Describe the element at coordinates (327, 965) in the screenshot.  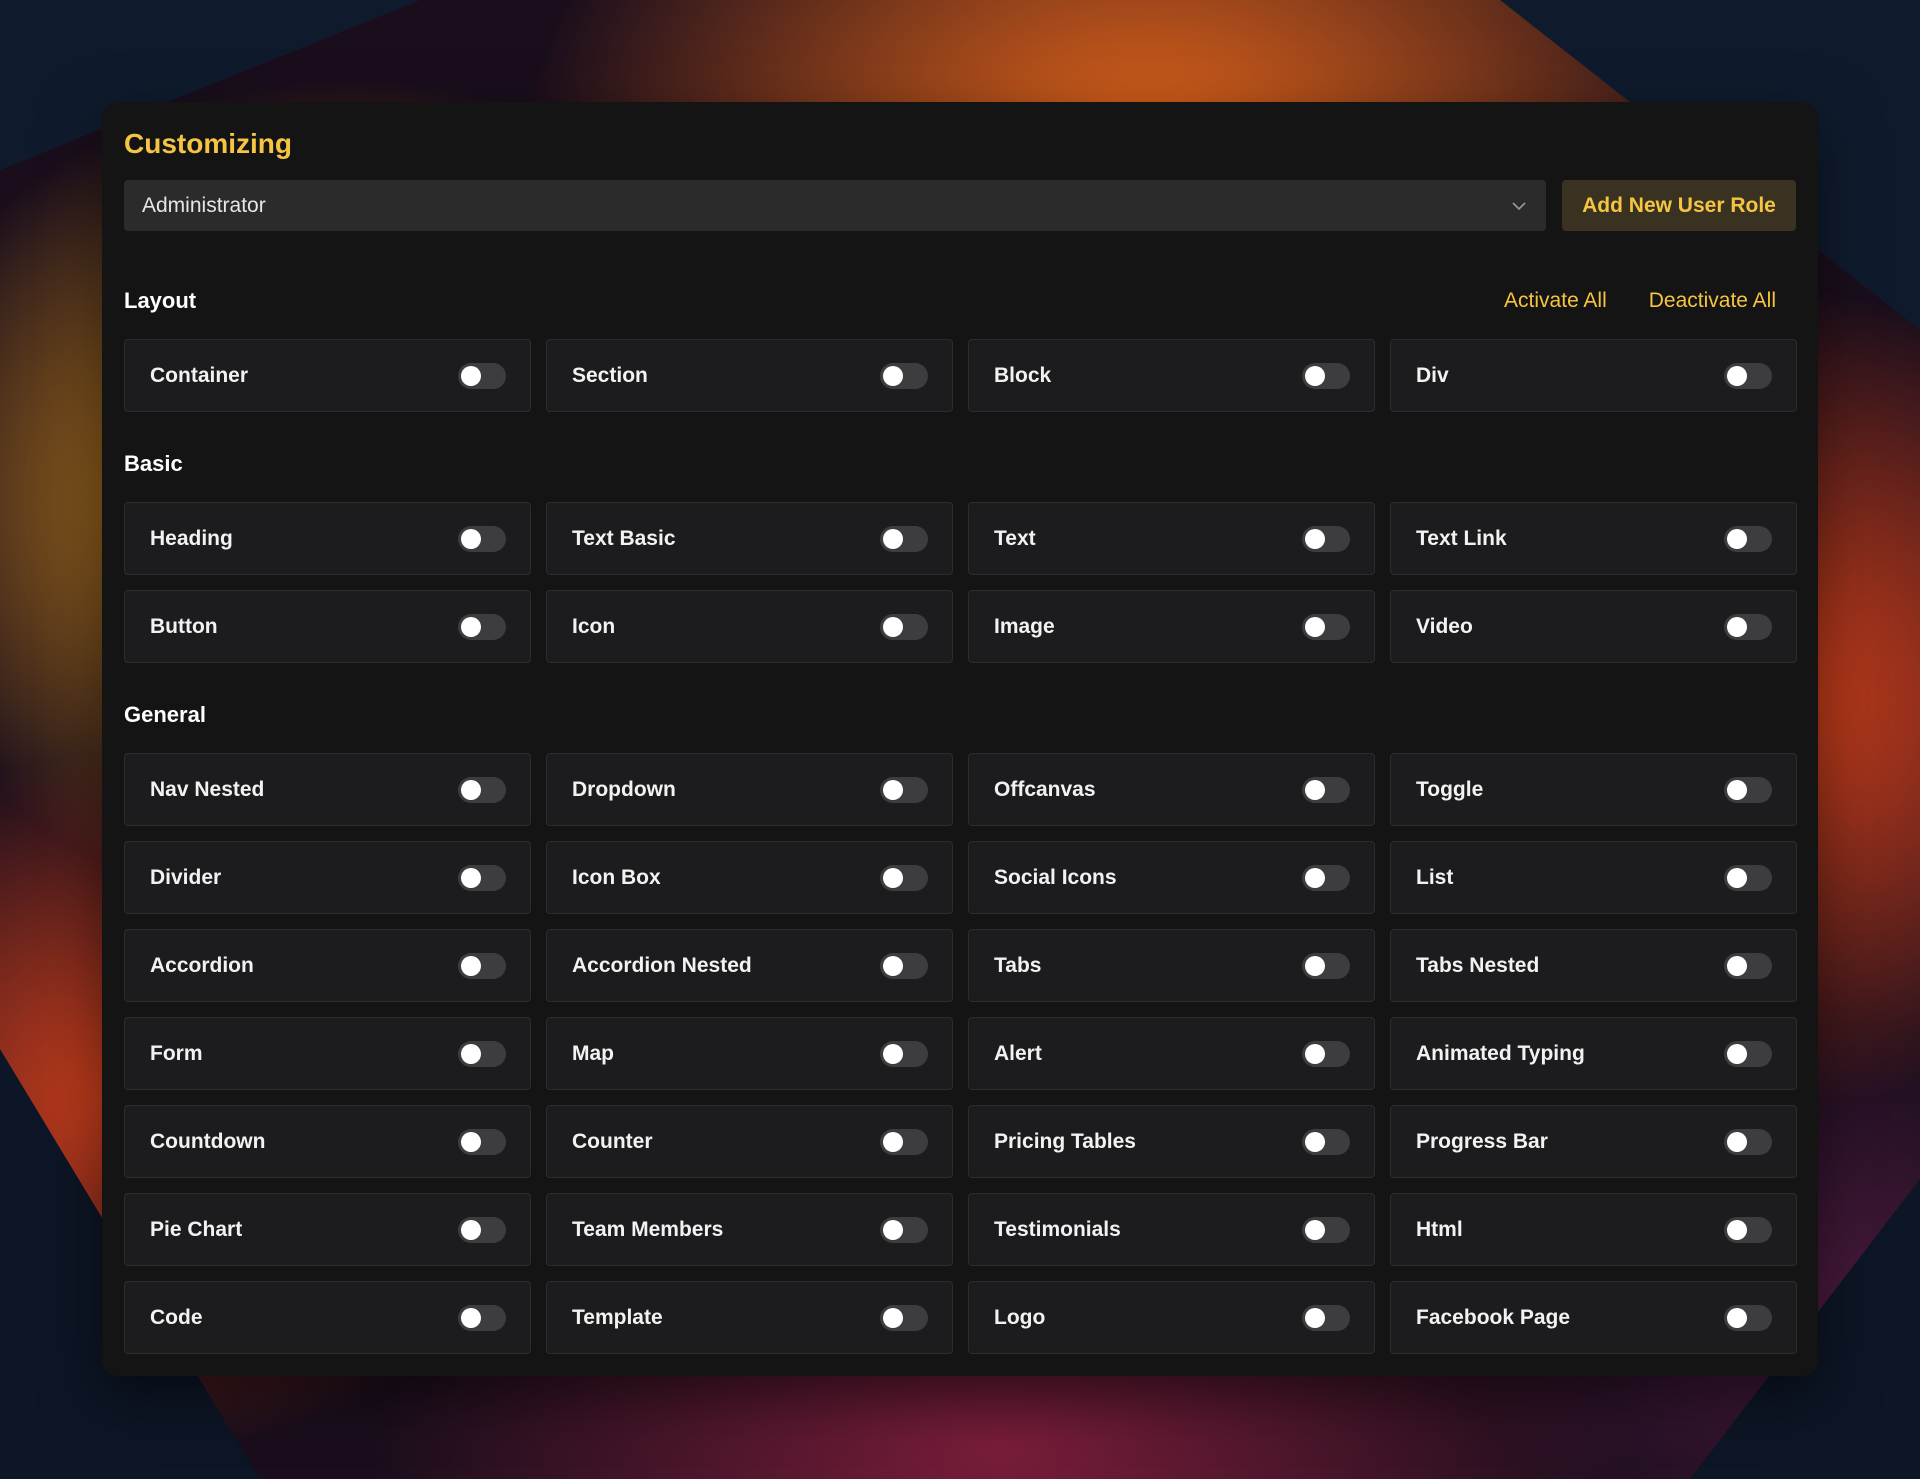
I see `element-card: Accordion` at that location.